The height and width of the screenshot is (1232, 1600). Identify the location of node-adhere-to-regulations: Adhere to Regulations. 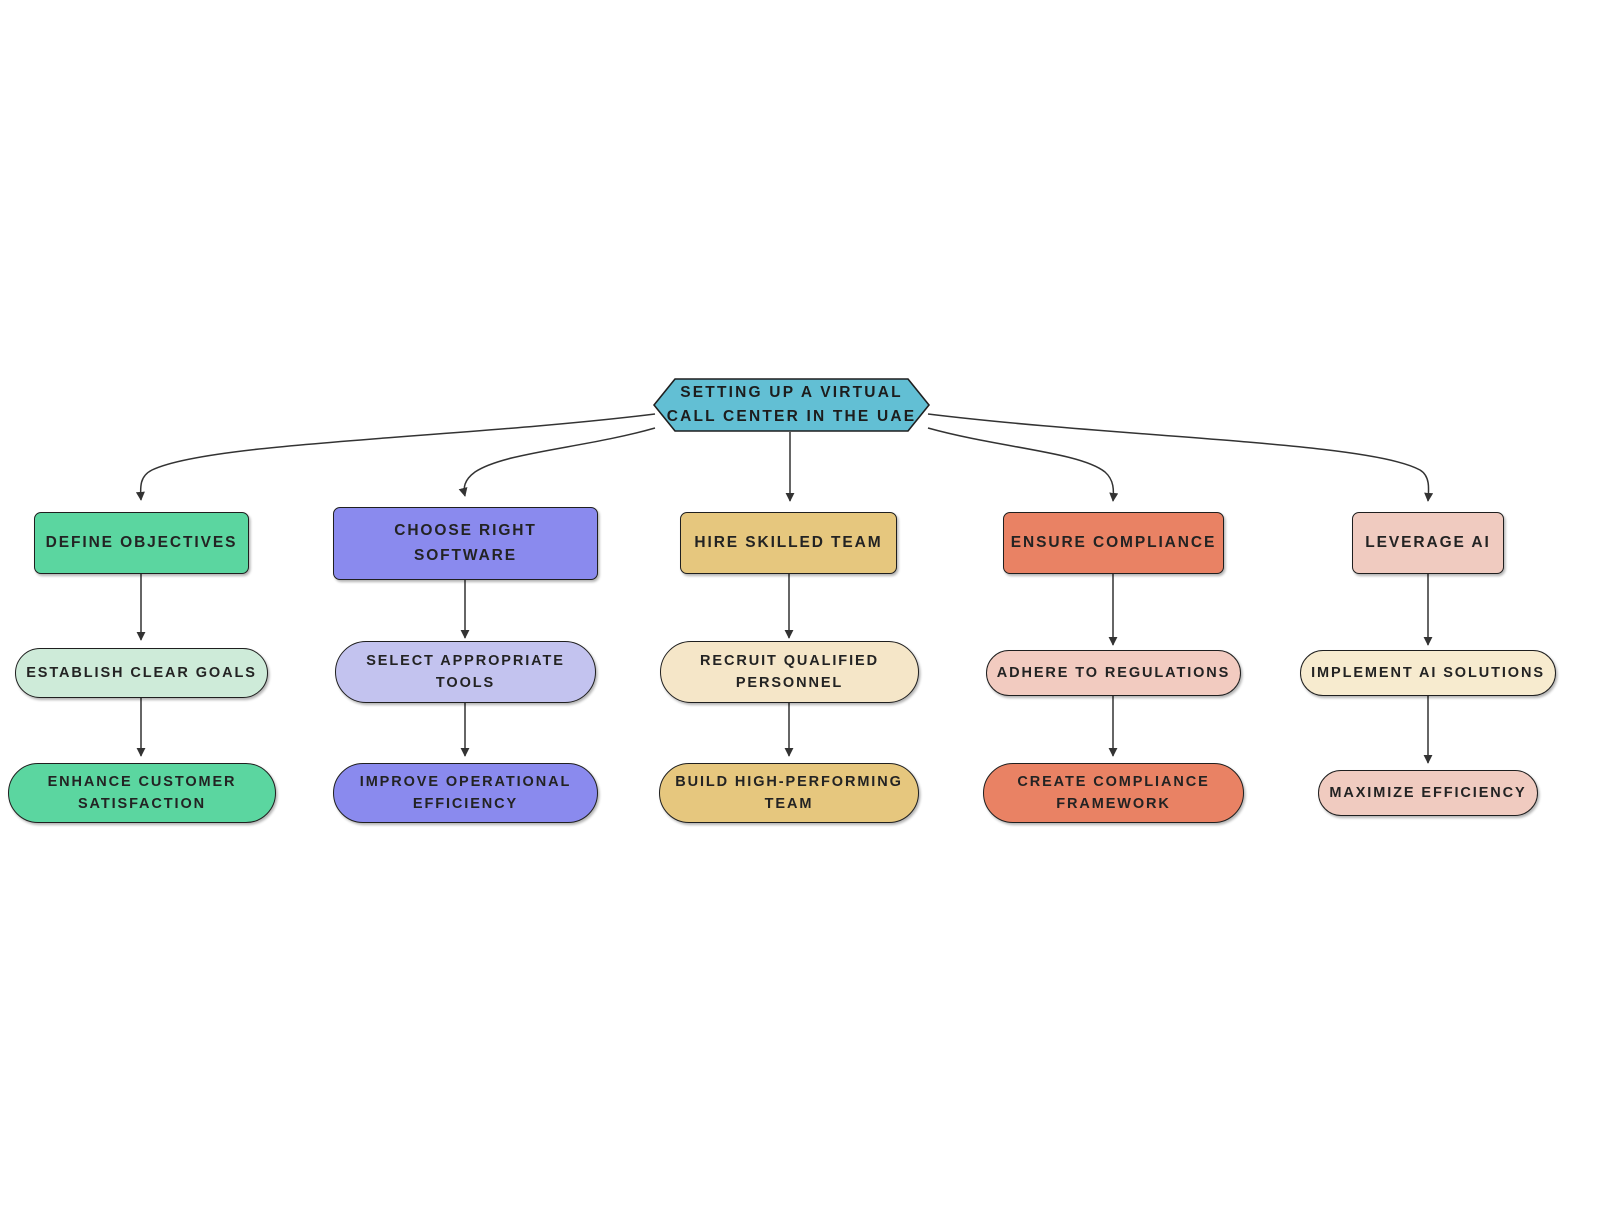
(1113, 673).